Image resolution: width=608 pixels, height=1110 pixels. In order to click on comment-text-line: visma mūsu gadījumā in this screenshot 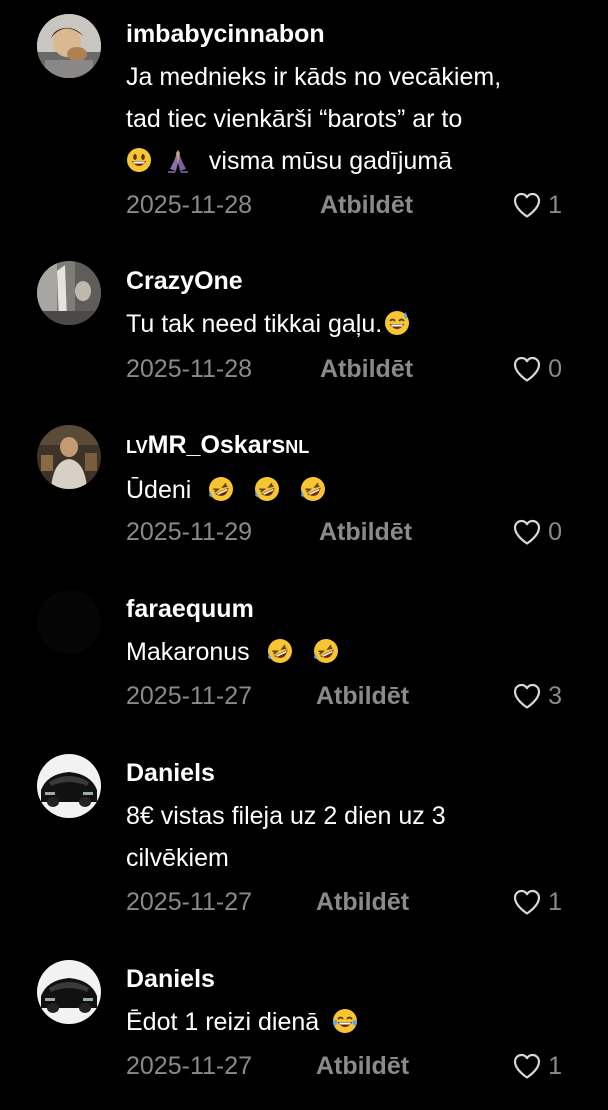, I will do `click(330, 161)`.